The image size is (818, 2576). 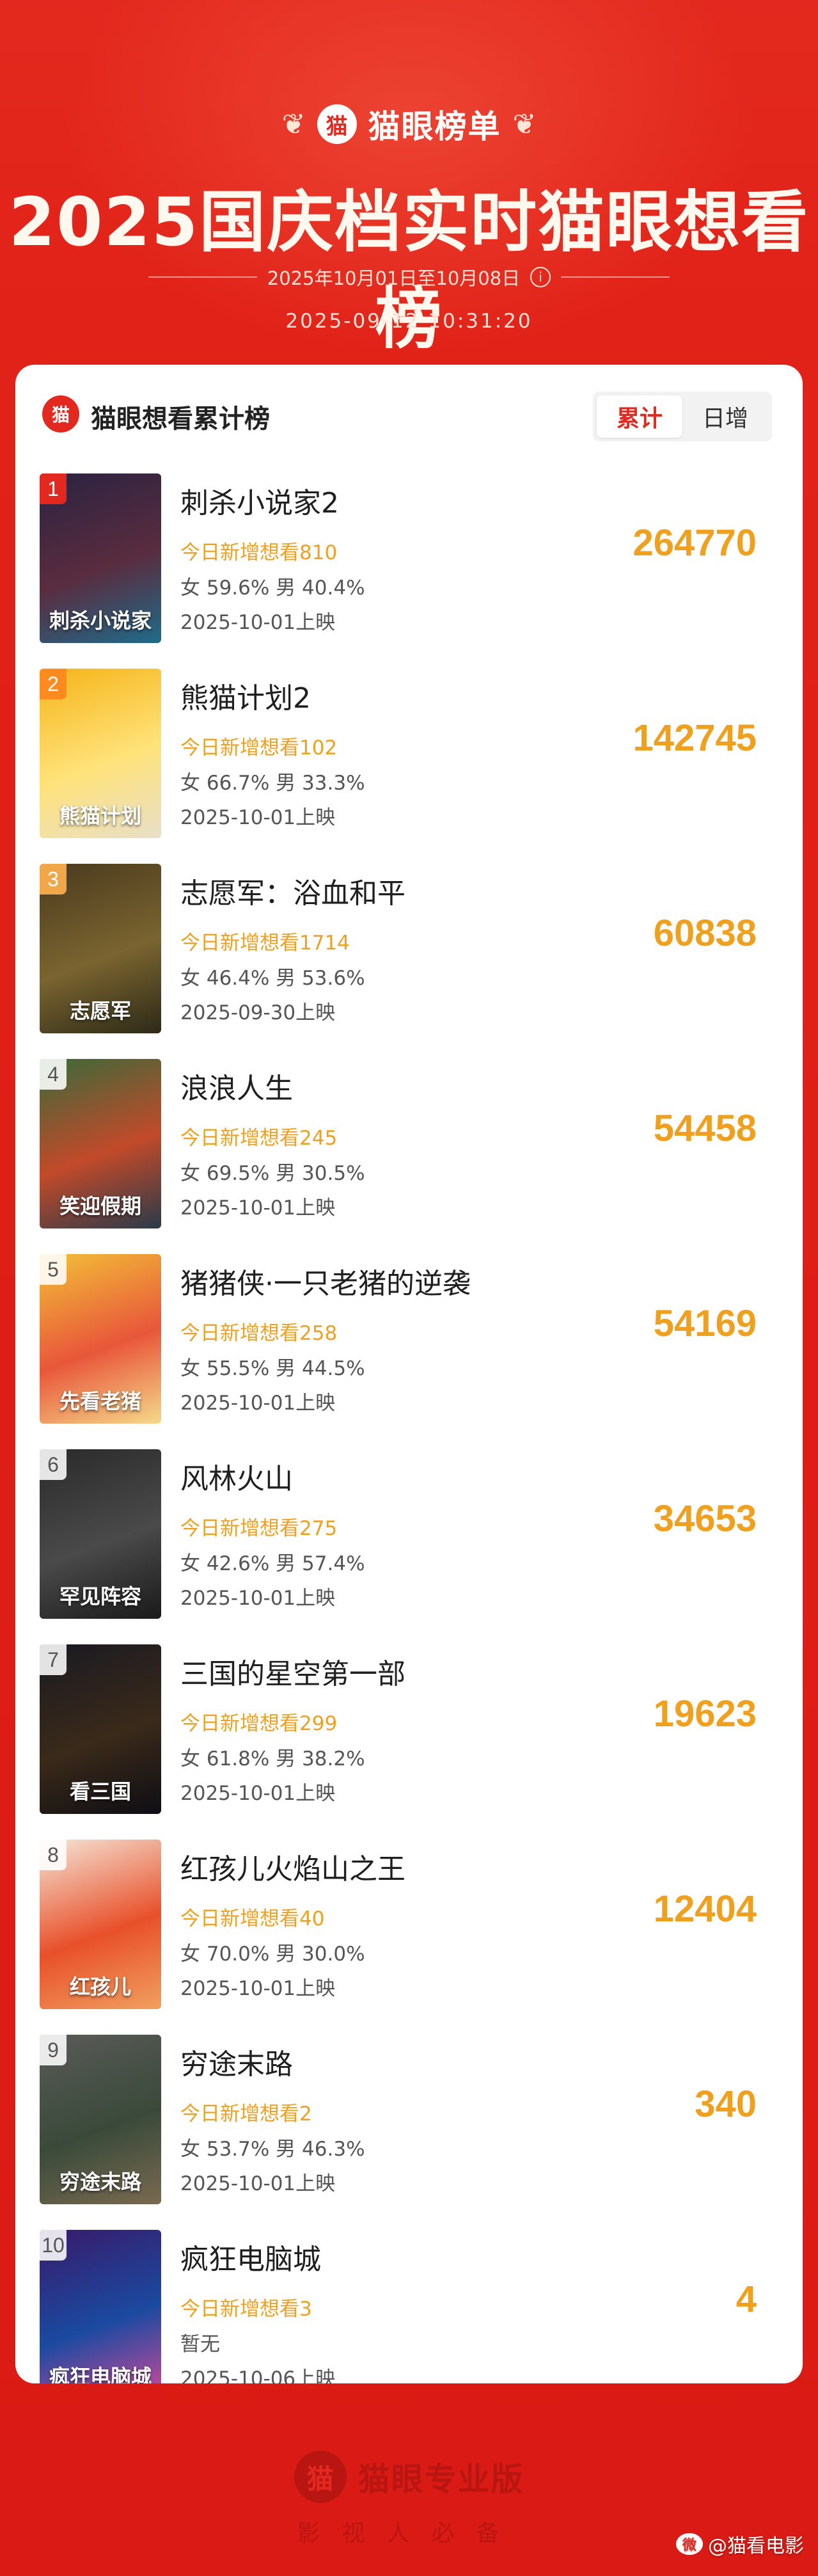 I want to click on list-item: 10 疯狂电脑城 疯狂电脑城 今日新增想看3 暂无 2025-10-06上映 4, so click(x=409, y=2307).